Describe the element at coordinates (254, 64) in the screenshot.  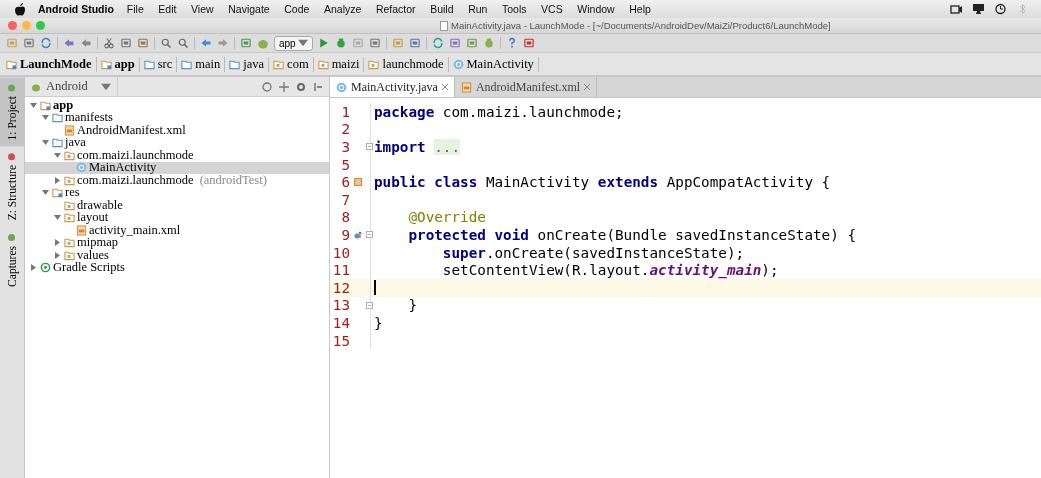
I see `breadcrumb: java` at that location.